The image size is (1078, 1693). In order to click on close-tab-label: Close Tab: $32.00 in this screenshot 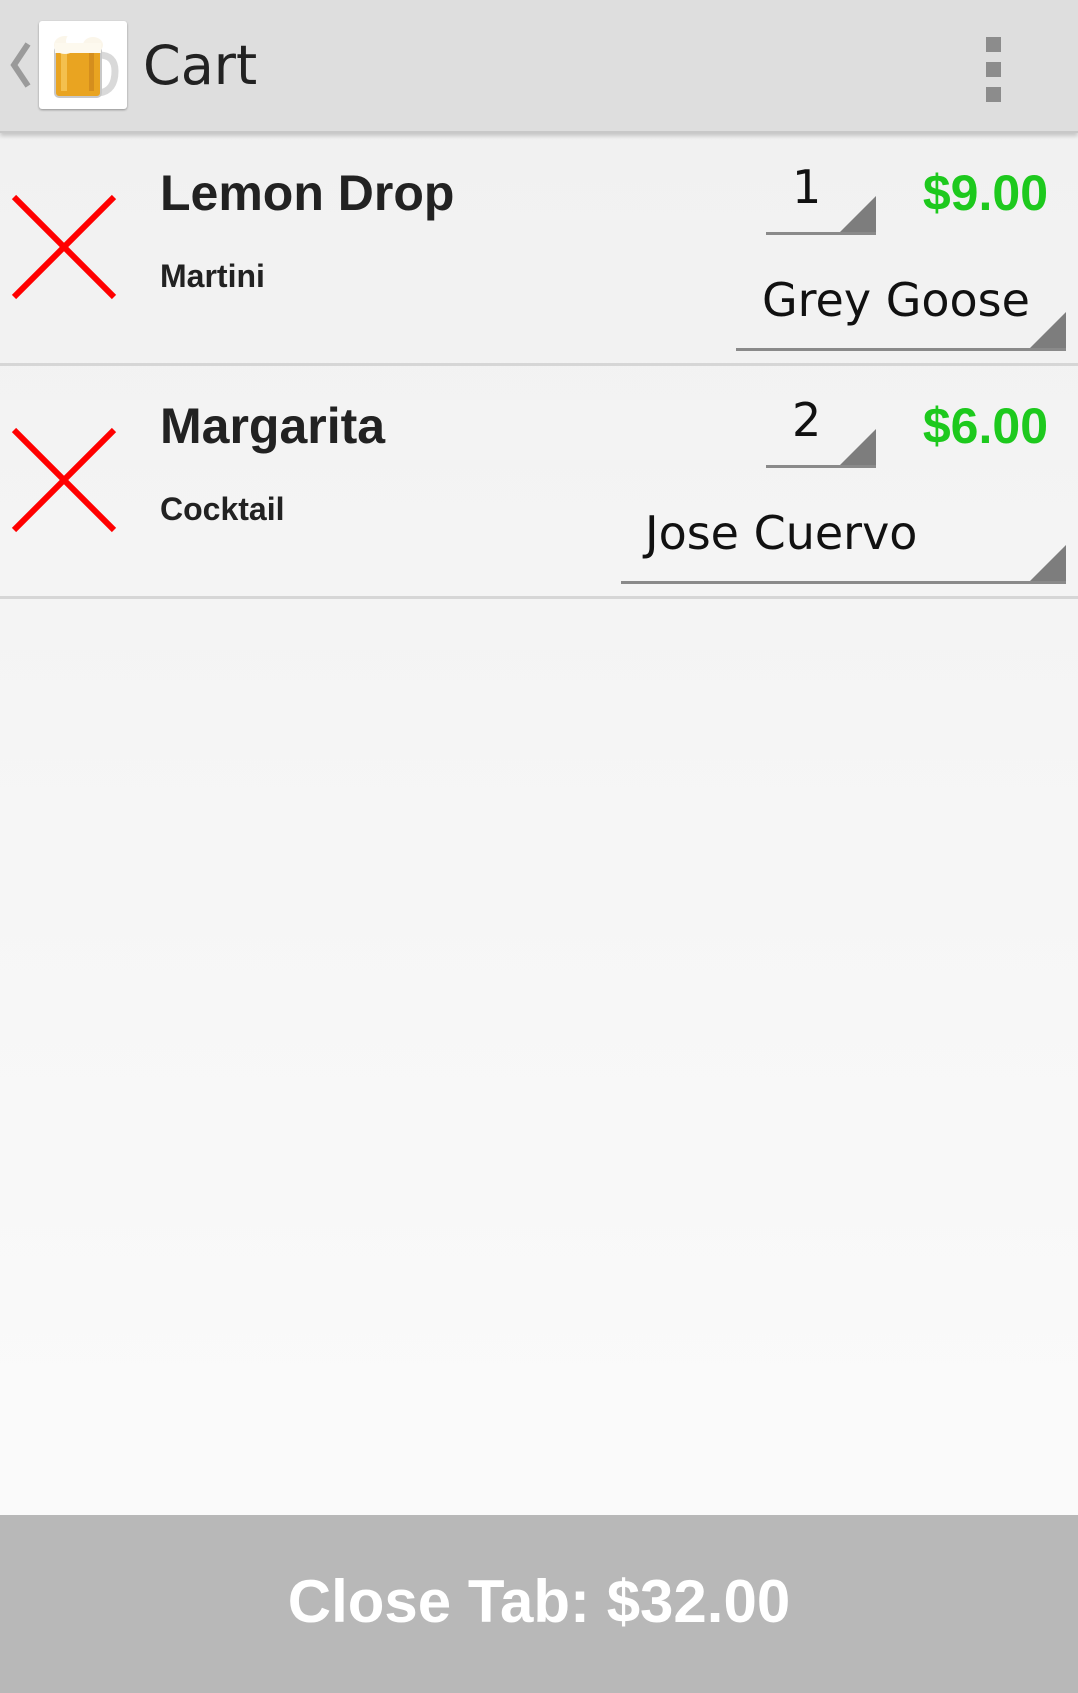, I will do `click(539, 1601)`.